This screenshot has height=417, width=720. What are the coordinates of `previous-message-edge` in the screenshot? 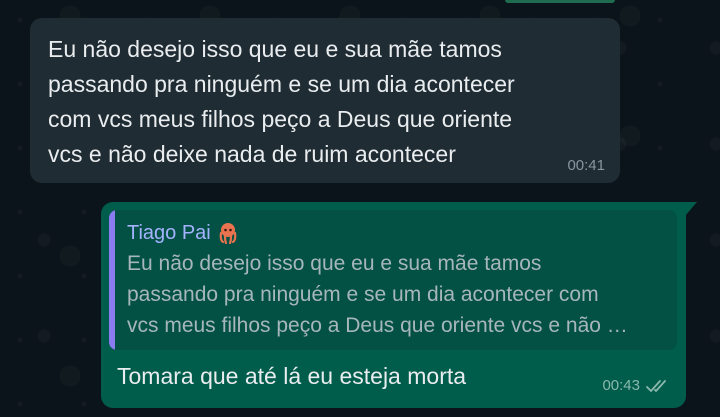 It's located at (560, 1).